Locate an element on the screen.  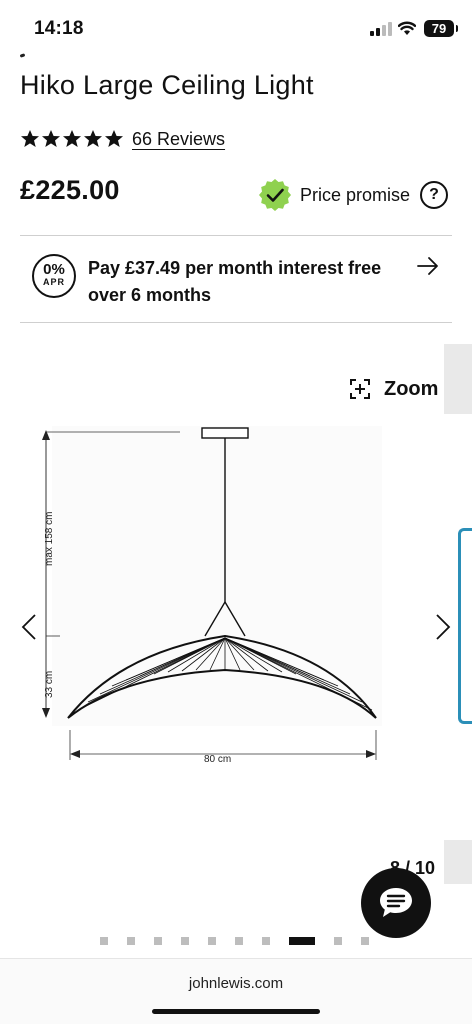
scroll-fragment is located at coordinates (22, 55).